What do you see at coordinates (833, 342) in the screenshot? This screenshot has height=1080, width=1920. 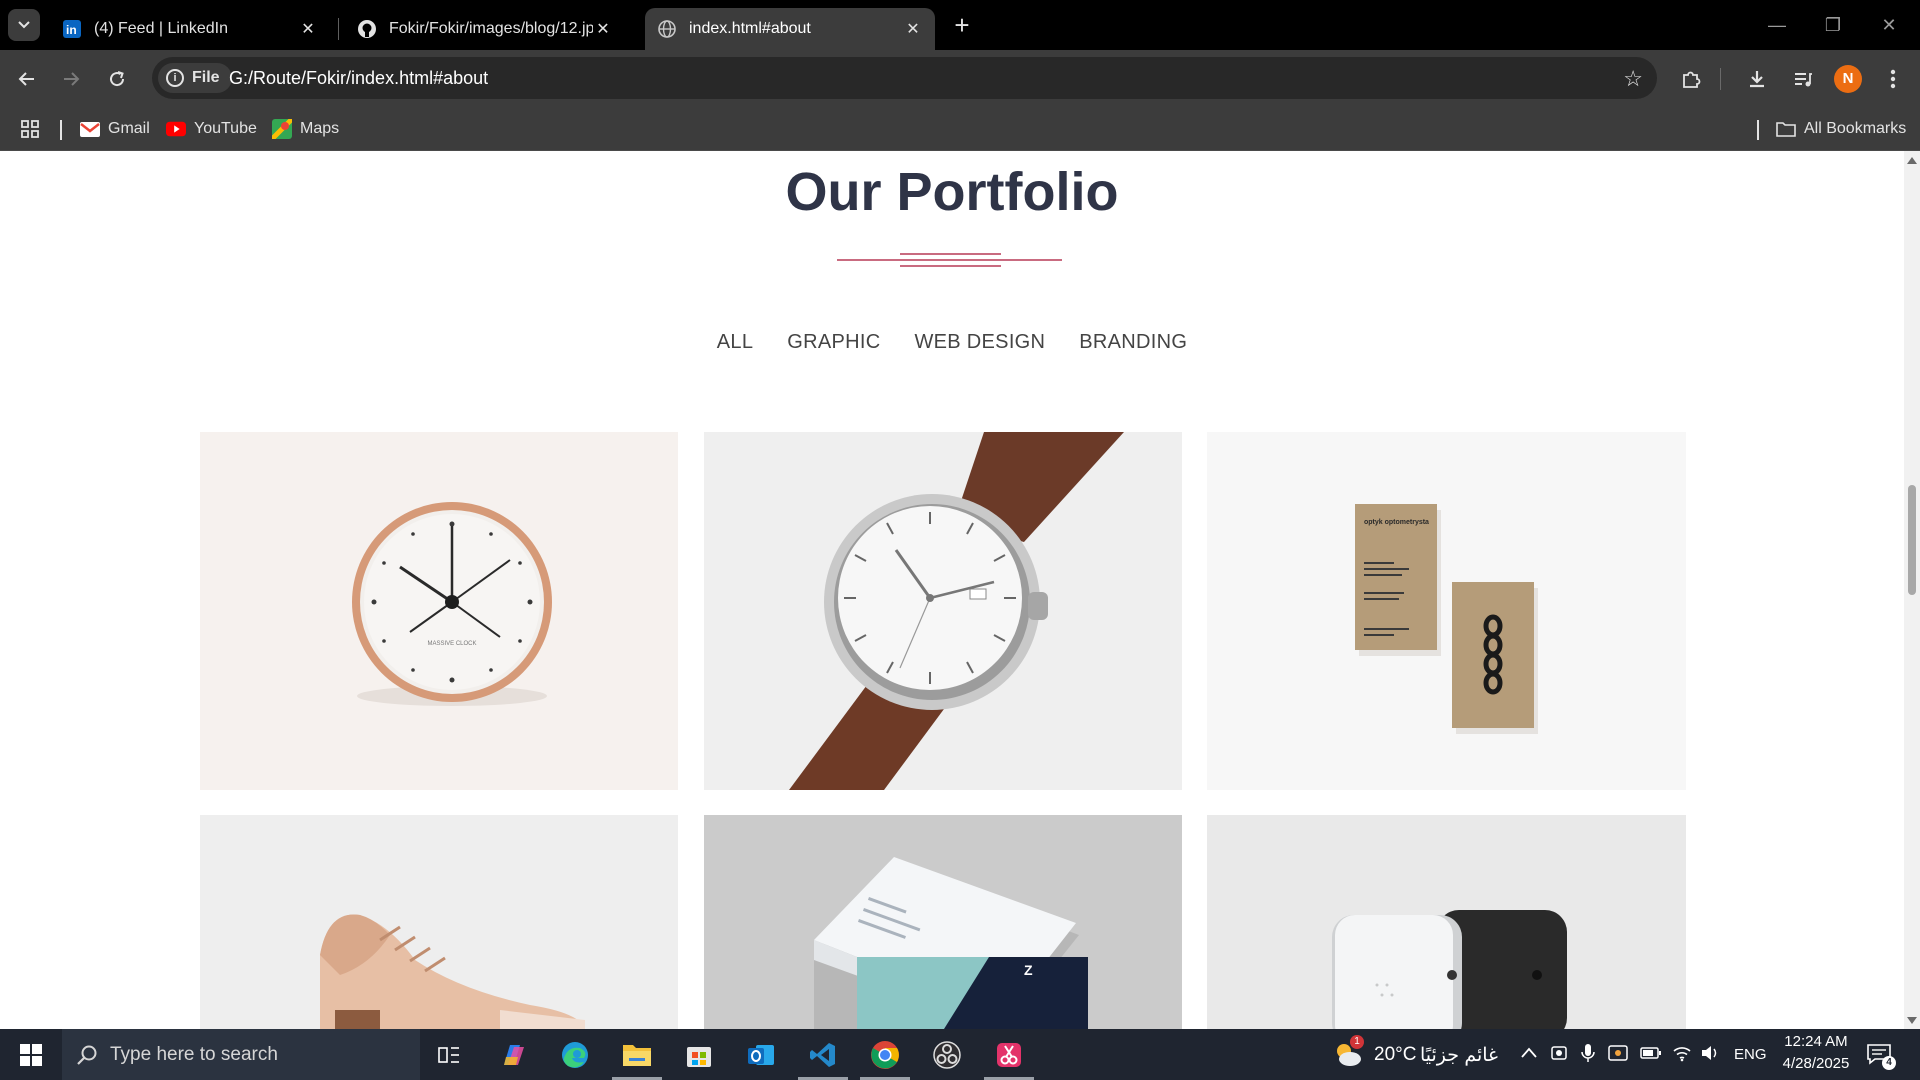 I see `filter-graphic: GRAPHIC` at bounding box center [833, 342].